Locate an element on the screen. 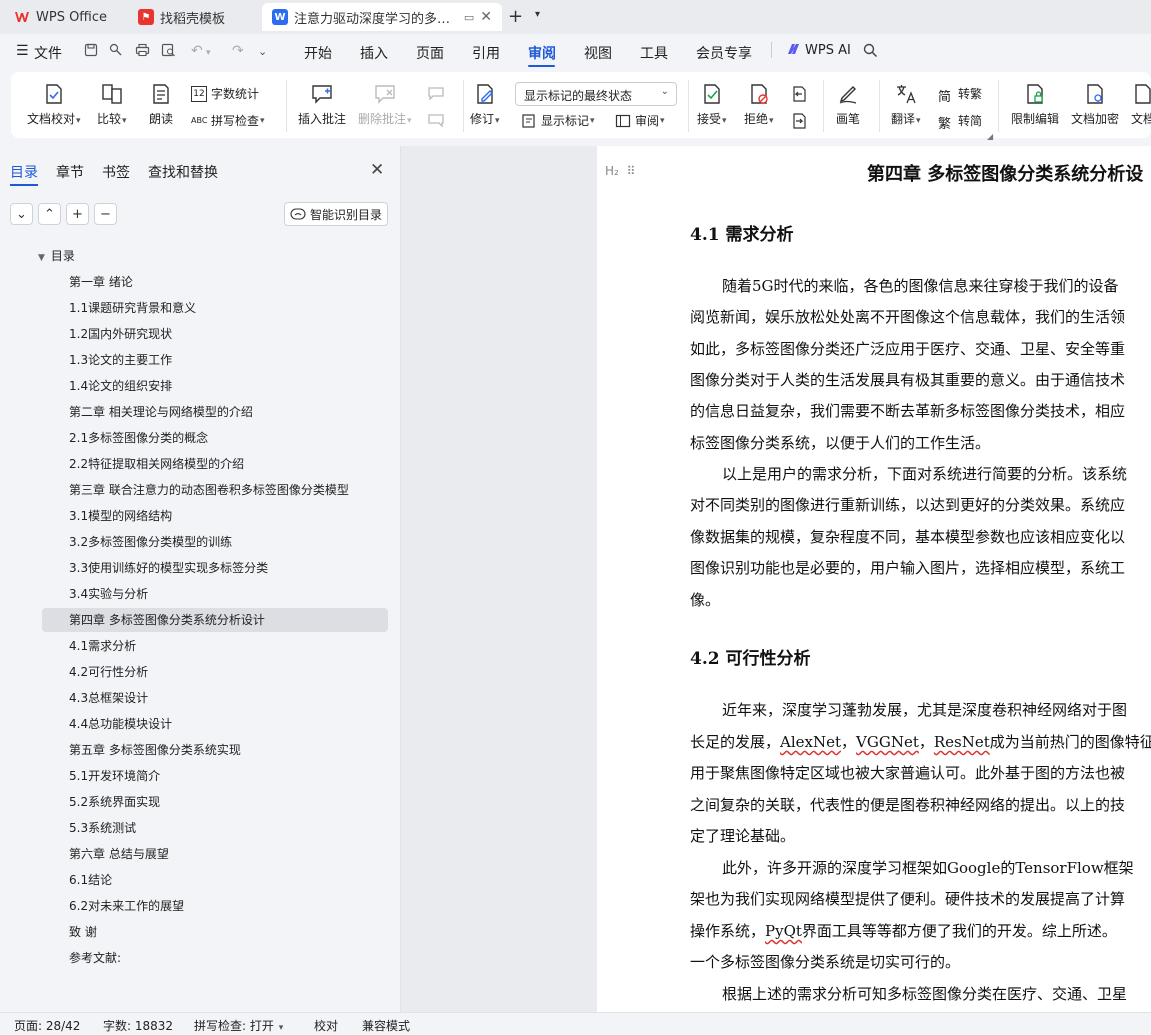 The image size is (1151, 1035). compare-button: 比较▾ is located at coordinates (112, 104).